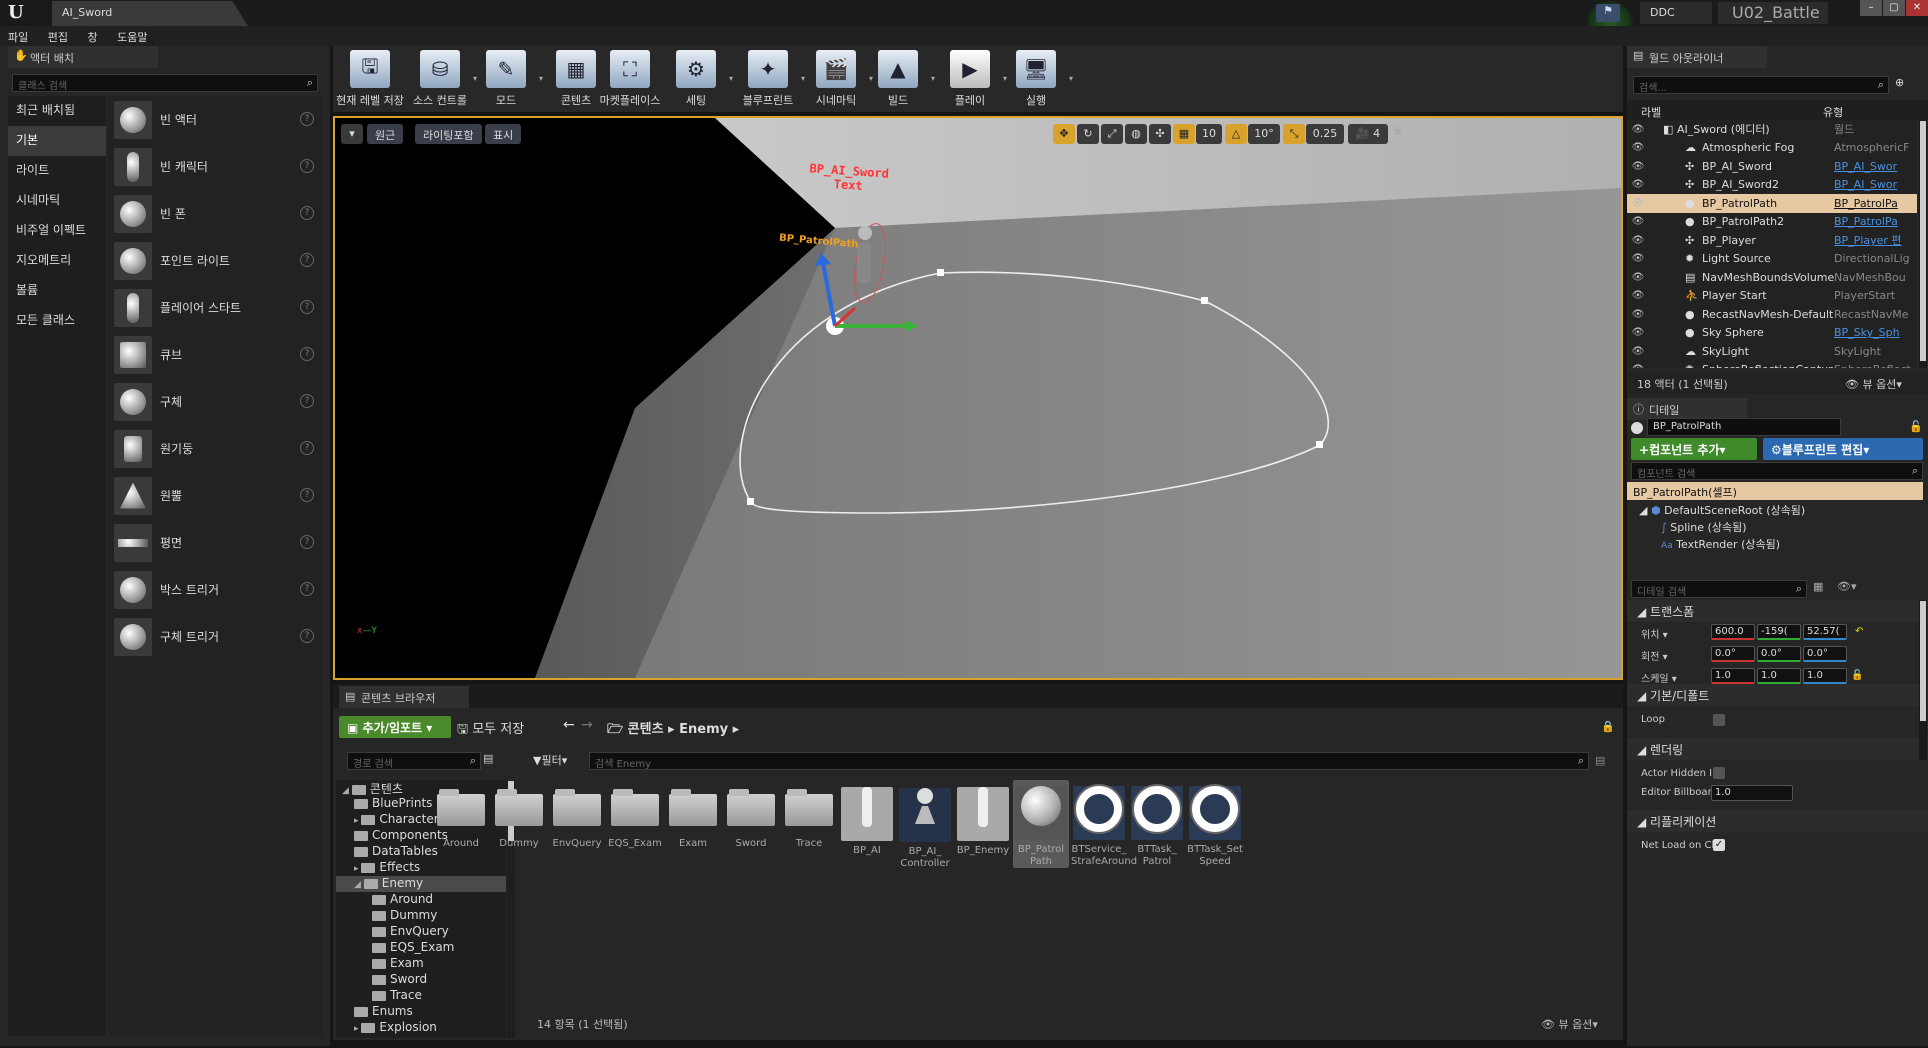 The image size is (1928, 1048). Describe the element at coordinates (809, 815) in the screenshot. I see `asset-tile: Trace` at that location.